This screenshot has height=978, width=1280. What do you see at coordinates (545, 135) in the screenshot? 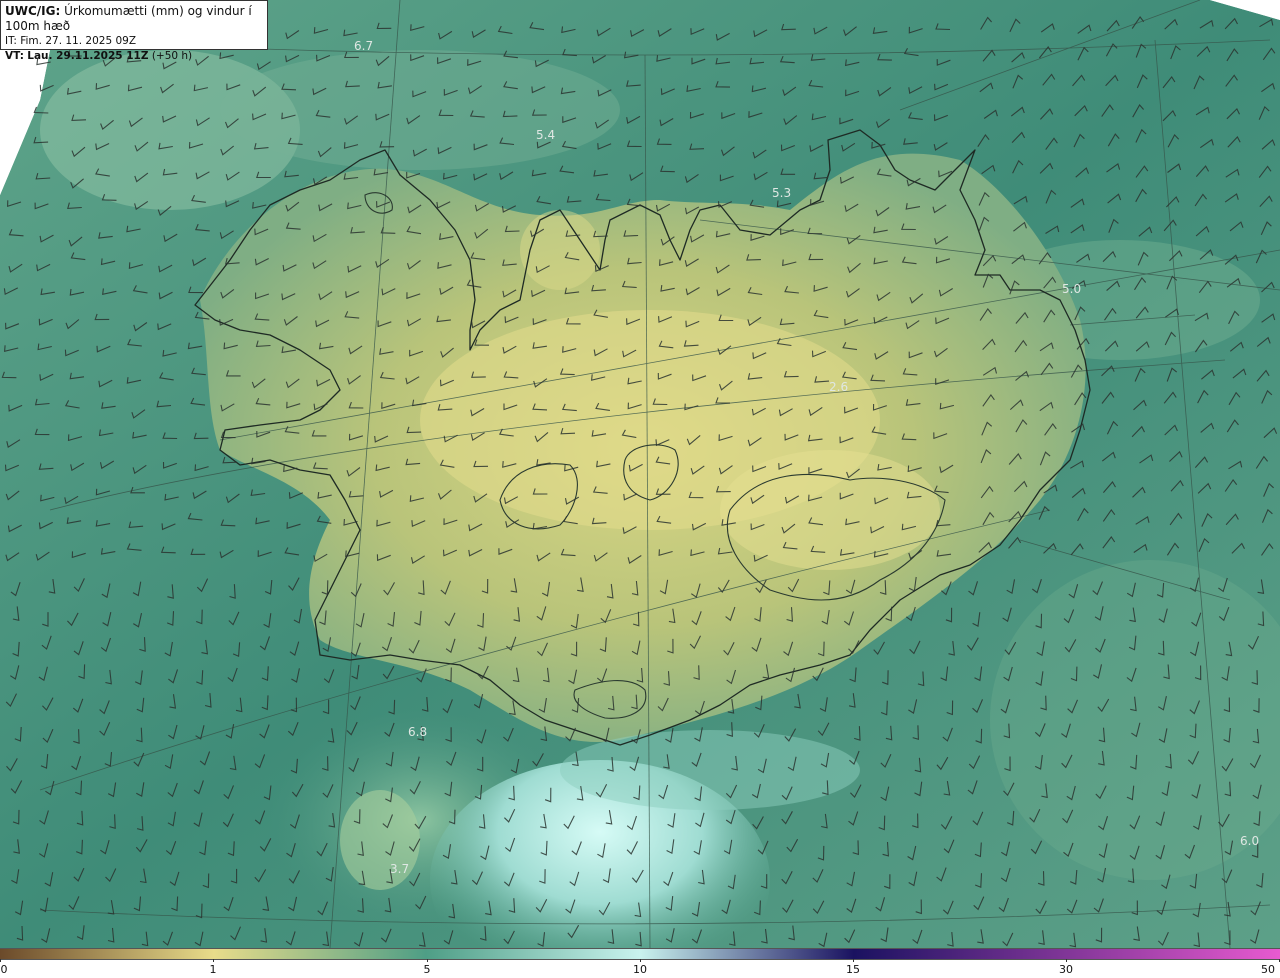
I see `label-5-4: 5.4` at bounding box center [545, 135].